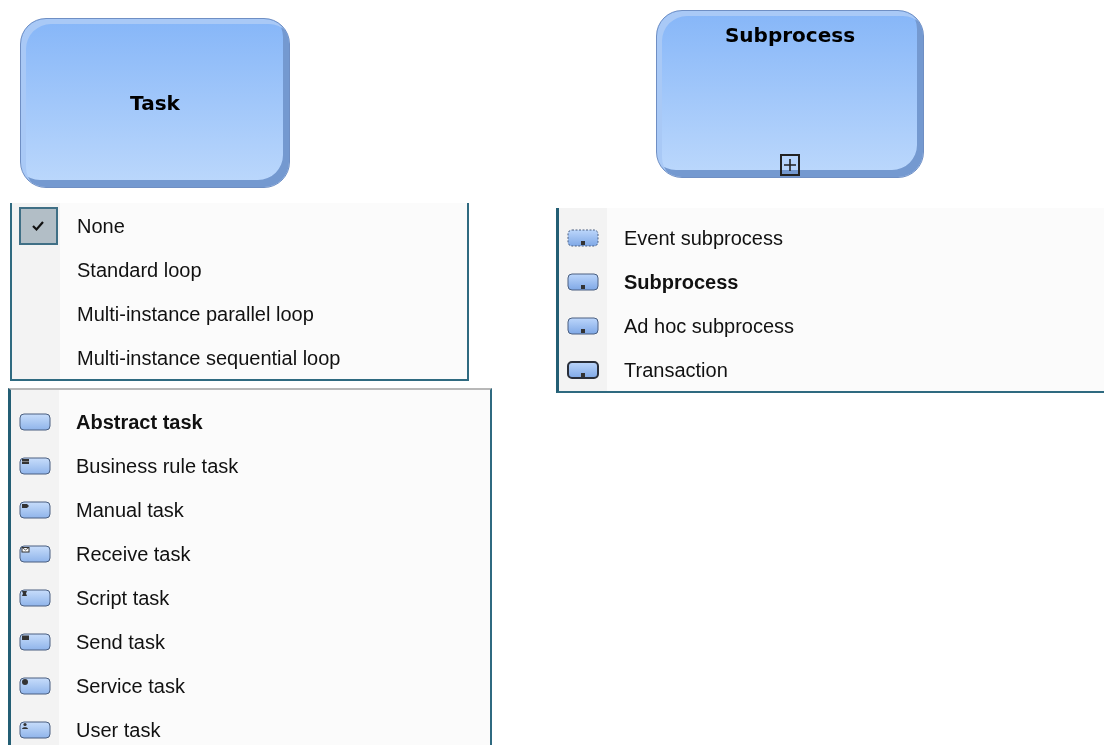 The height and width of the screenshot is (745, 1104). Describe the element at coordinates (195, 314) in the screenshot. I see `menu-item: Multi-instance parallel loop` at that location.